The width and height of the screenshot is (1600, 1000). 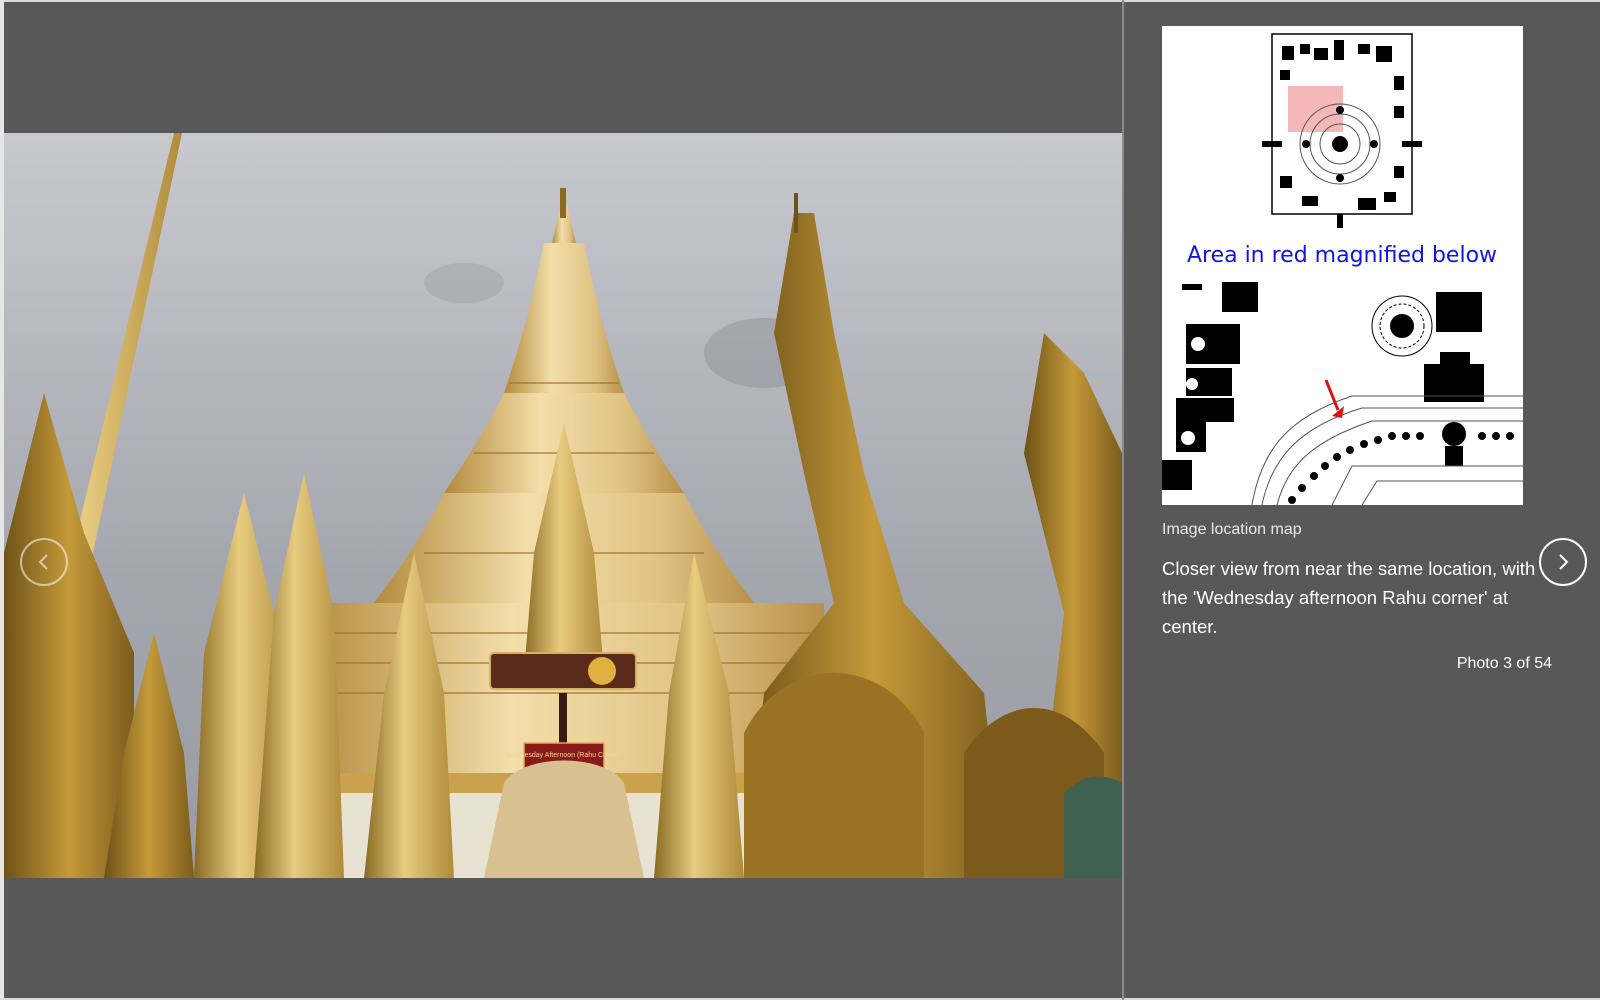 I want to click on chevron-right-icon, so click(x=1564, y=562).